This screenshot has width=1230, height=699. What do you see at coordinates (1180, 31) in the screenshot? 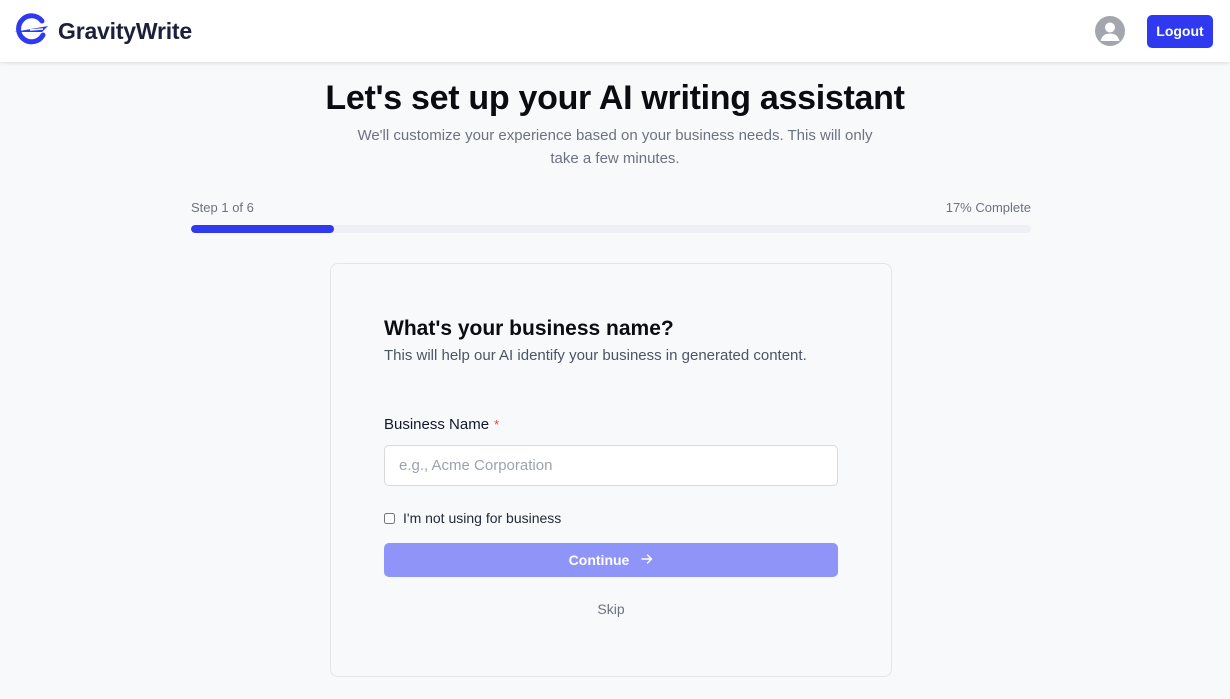
I see `logout-button: Logout` at bounding box center [1180, 31].